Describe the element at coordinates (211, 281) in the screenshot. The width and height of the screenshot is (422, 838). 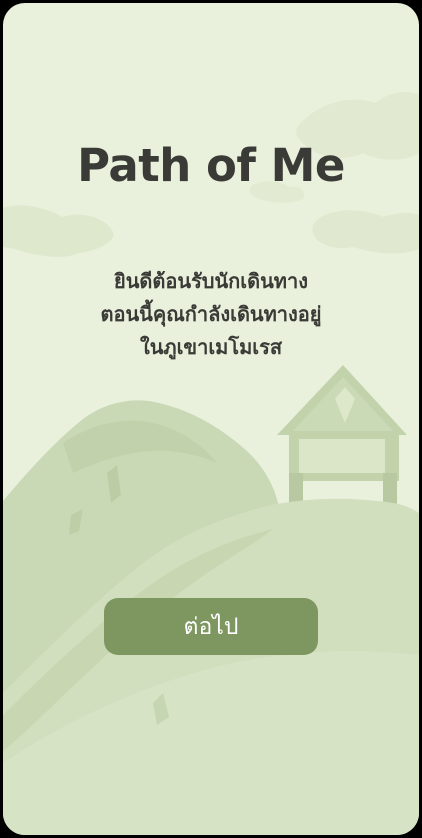
I see `welcome-line-1: ยินดีต้อนรับนักเดินทาง` at that location.